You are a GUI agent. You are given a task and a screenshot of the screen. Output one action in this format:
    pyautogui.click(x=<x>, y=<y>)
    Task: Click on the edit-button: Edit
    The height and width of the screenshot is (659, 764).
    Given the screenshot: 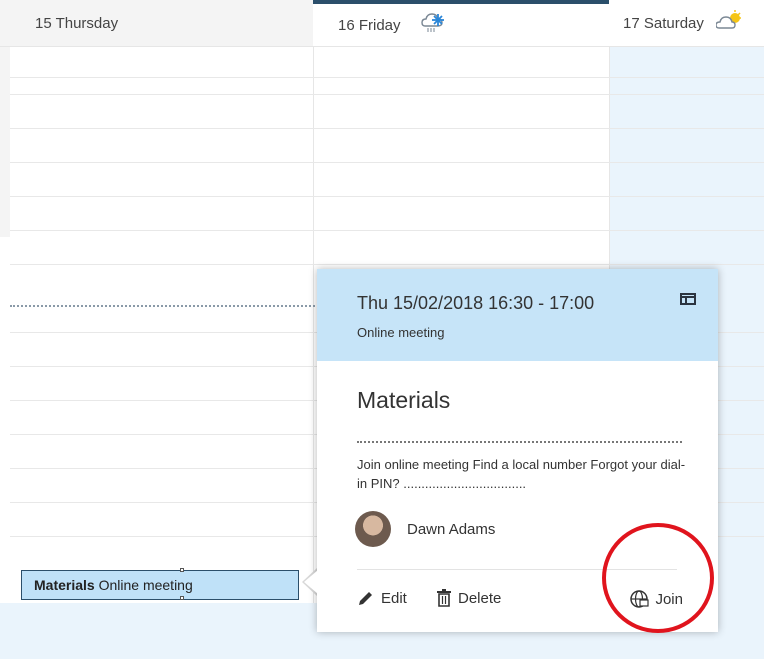 What is the action you would take?
    pyautogui.click(x=382, y=598)
    